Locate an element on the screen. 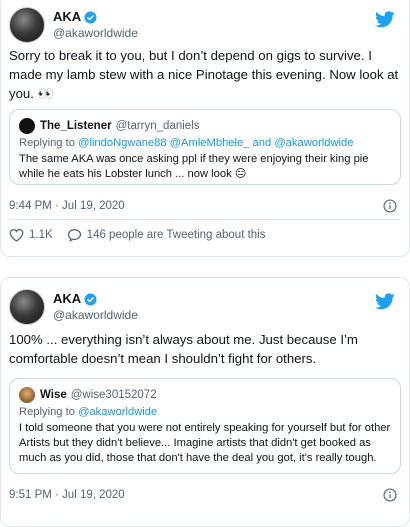 The width and height of the screenshot is (410, 527). tweeting-about-link: 146 people are Tweeting about this is located at coordinates (166, 235).